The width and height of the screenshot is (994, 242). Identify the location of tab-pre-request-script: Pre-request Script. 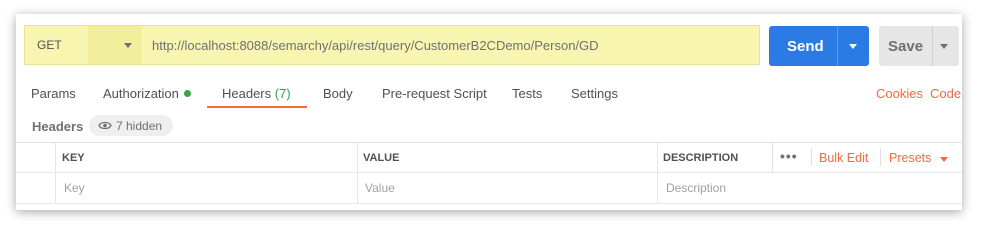
(434, 93).